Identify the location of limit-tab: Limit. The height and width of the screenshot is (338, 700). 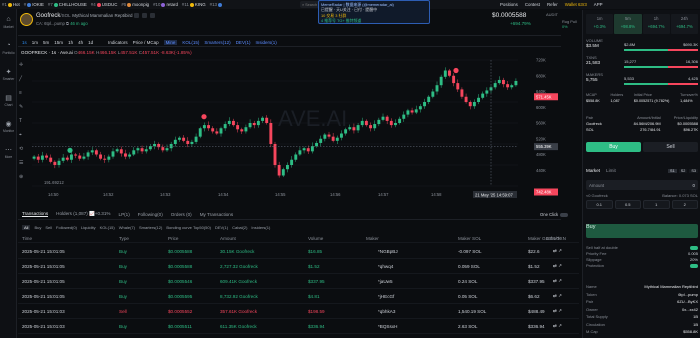
(611, 170).